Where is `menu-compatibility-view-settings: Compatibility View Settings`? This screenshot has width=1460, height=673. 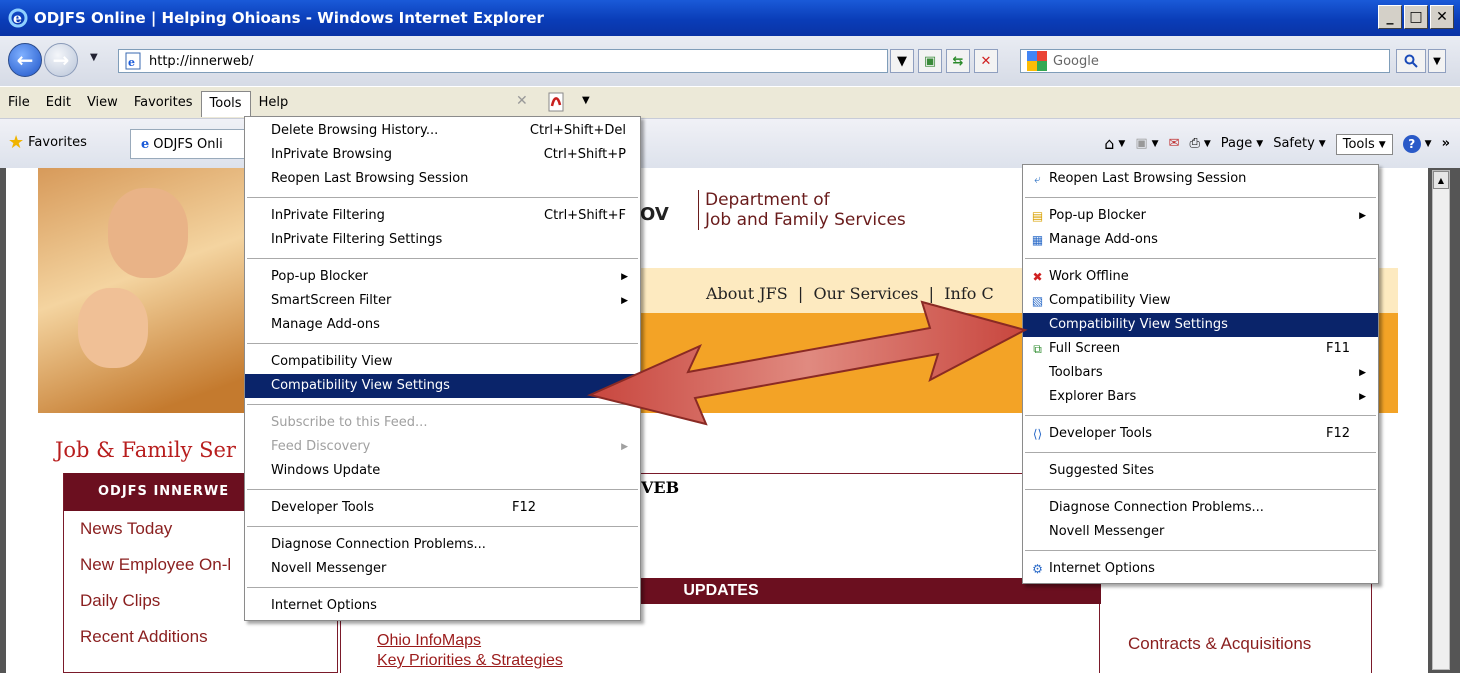
menu-compatibility-view-settings: Compatibility View Settings is located at coordinates (442, 386).